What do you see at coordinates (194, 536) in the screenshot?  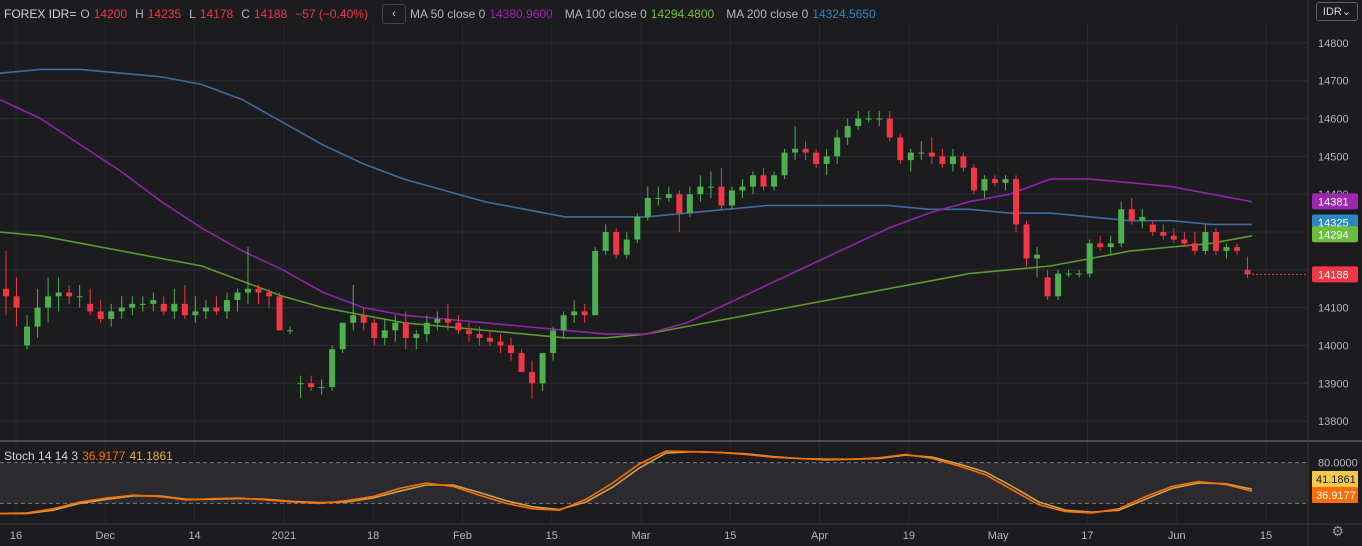 I see `time-axis-label: 14` at bounding box center [194, 536].